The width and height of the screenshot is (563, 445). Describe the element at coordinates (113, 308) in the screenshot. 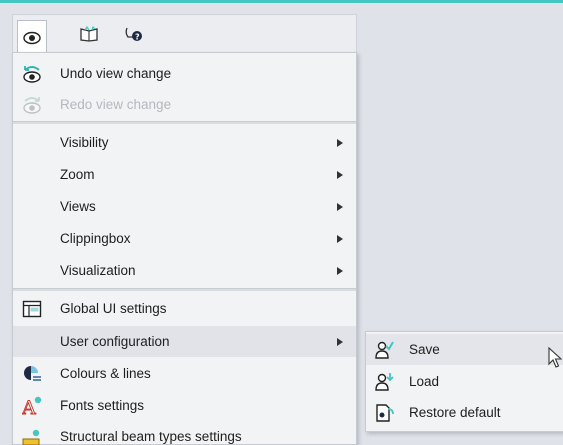

I see `global-ui-settings-label: Global UI settings` at that location.